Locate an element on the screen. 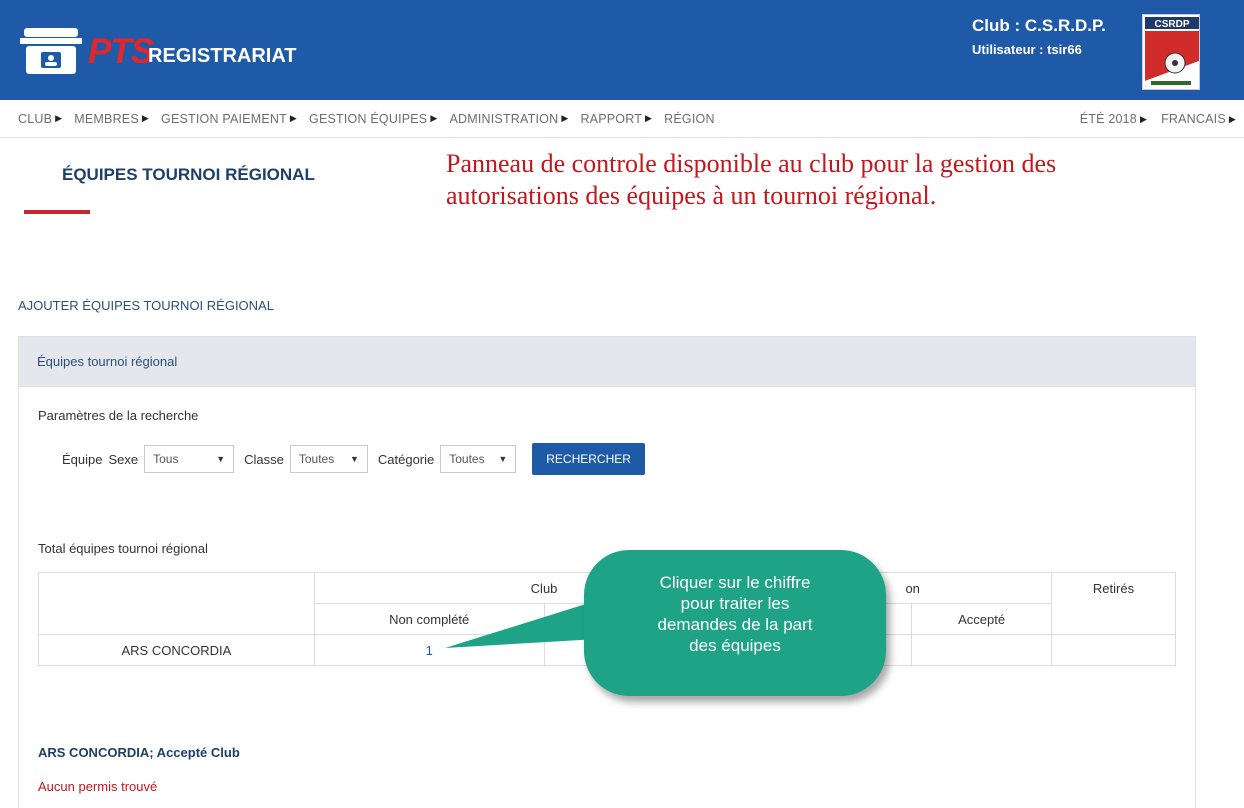 The image size is (1244, 808). classe-select: Toutes ▼ is located at coordinates (328, 459).